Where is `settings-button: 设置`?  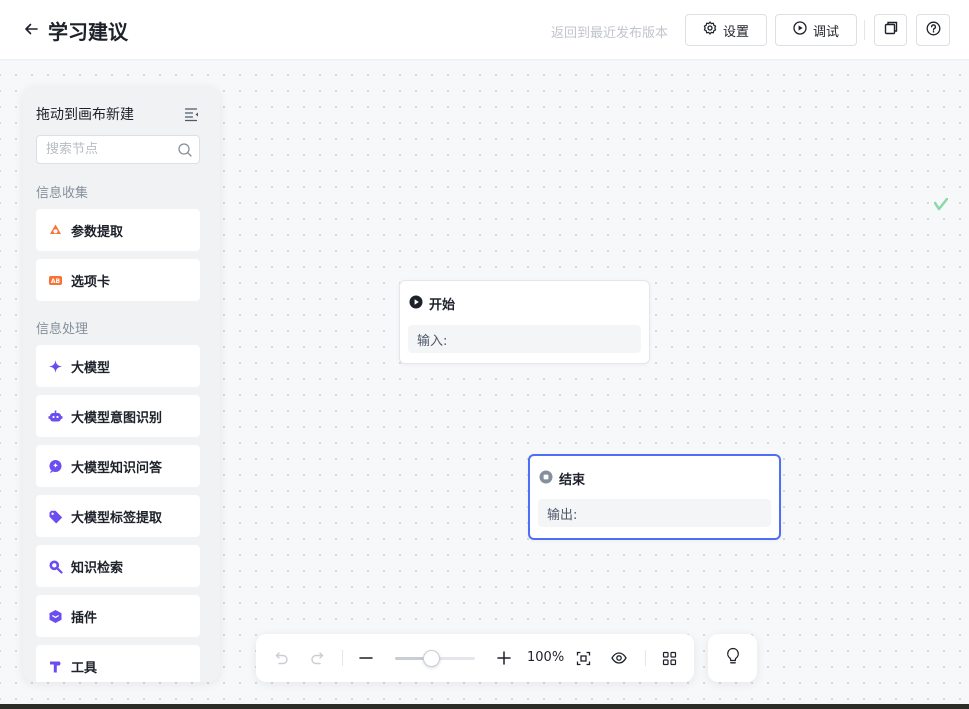
settings-button: 设置 is located at coordinates (726, 30).